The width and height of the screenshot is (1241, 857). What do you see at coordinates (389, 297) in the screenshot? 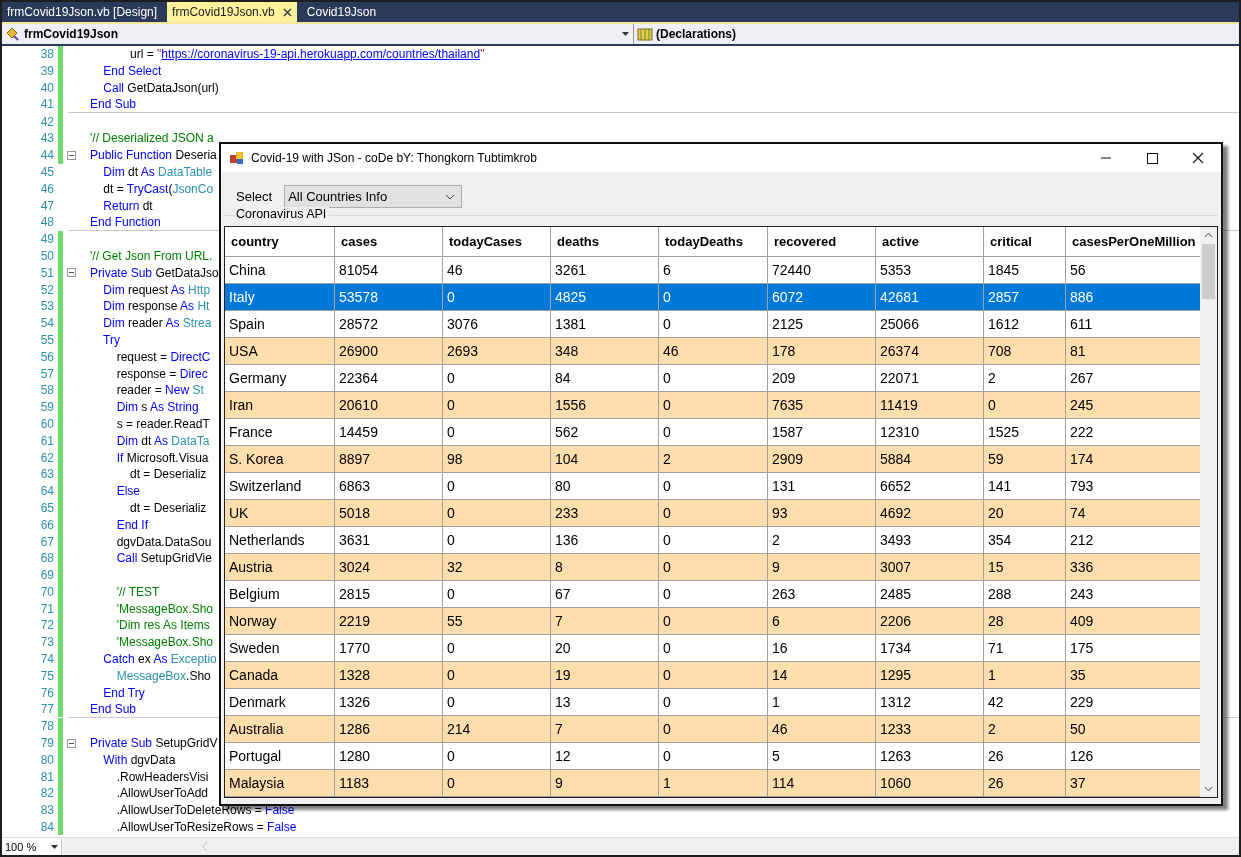
I see `table-cell: 53578` at bounding box center [389, 297].